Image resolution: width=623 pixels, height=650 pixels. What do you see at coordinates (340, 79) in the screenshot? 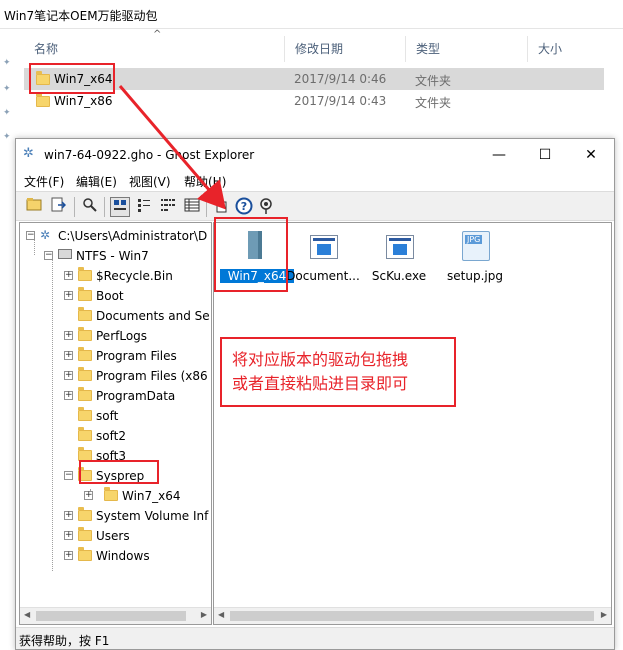
I see `file-date: 2017/9/14 0:46` at bounding box center [340, 79].